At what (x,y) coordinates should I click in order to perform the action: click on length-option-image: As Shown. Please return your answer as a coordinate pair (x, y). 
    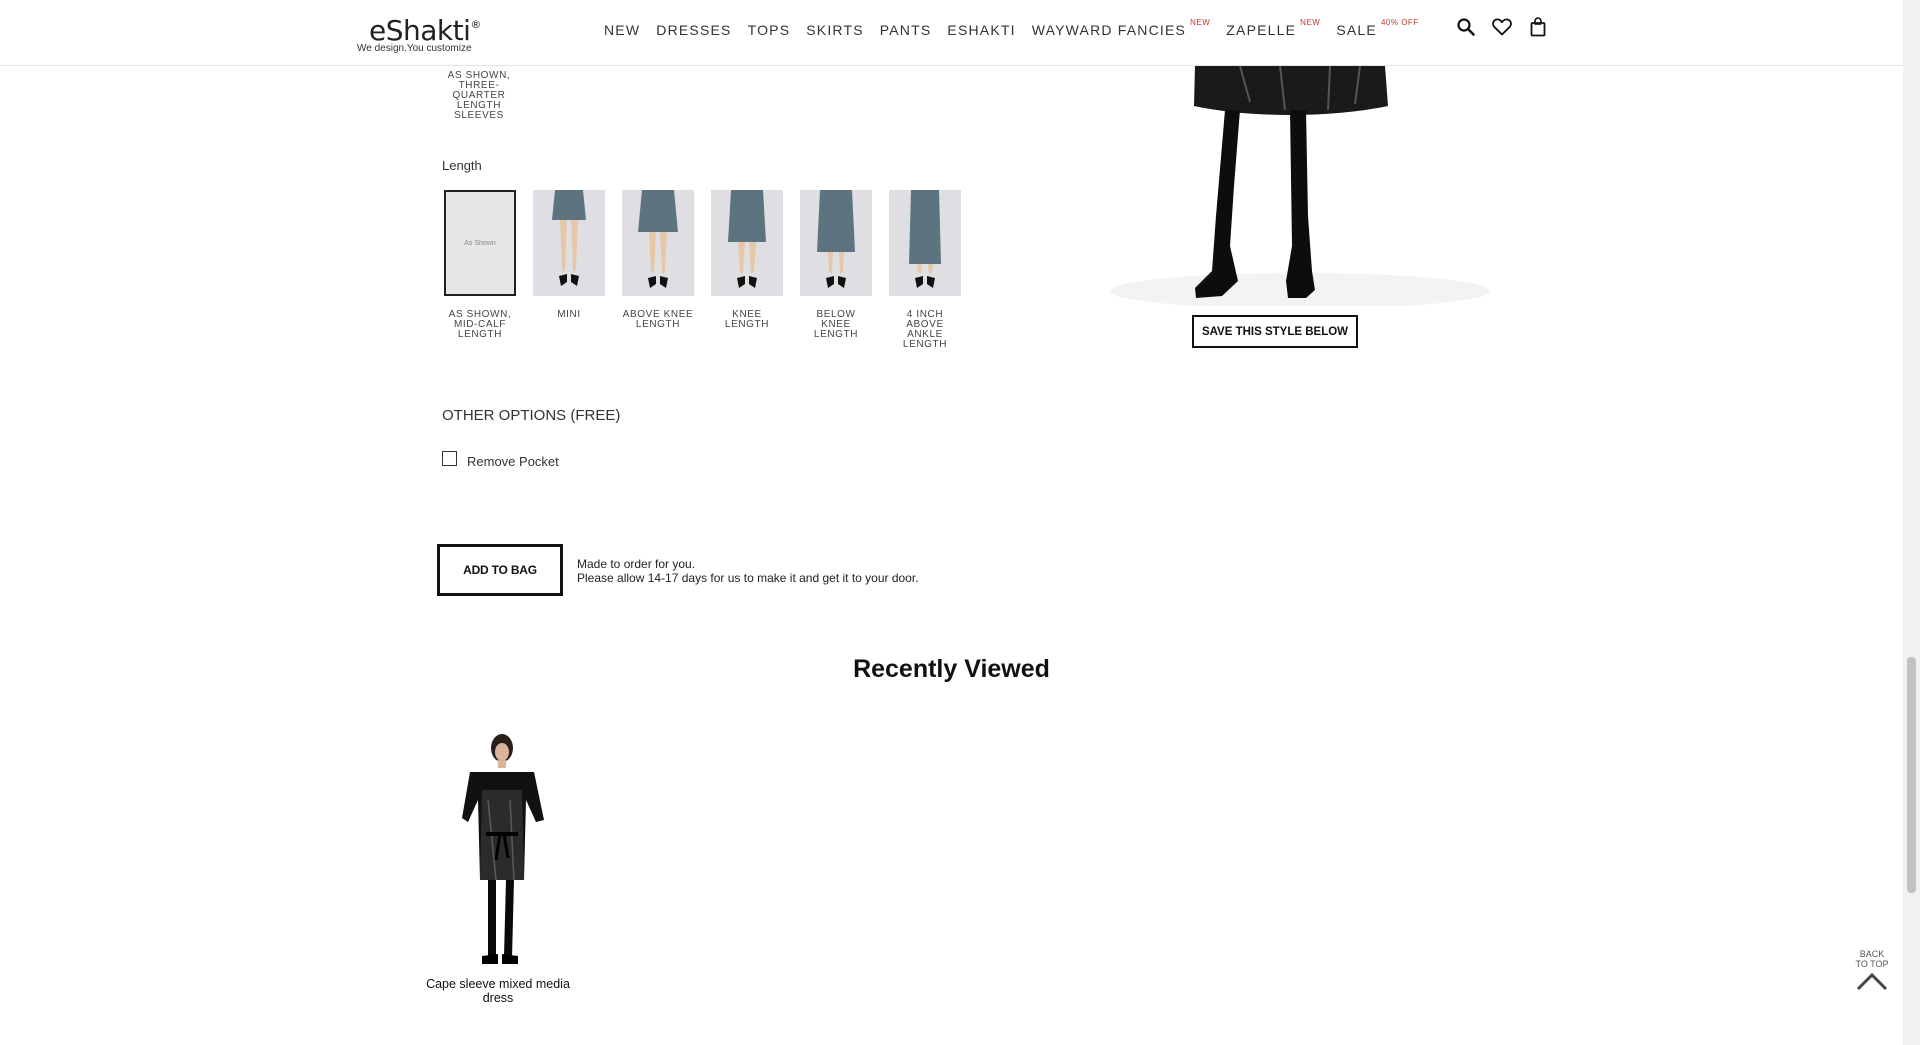
    Looking at the image, I should click on (480, 243).